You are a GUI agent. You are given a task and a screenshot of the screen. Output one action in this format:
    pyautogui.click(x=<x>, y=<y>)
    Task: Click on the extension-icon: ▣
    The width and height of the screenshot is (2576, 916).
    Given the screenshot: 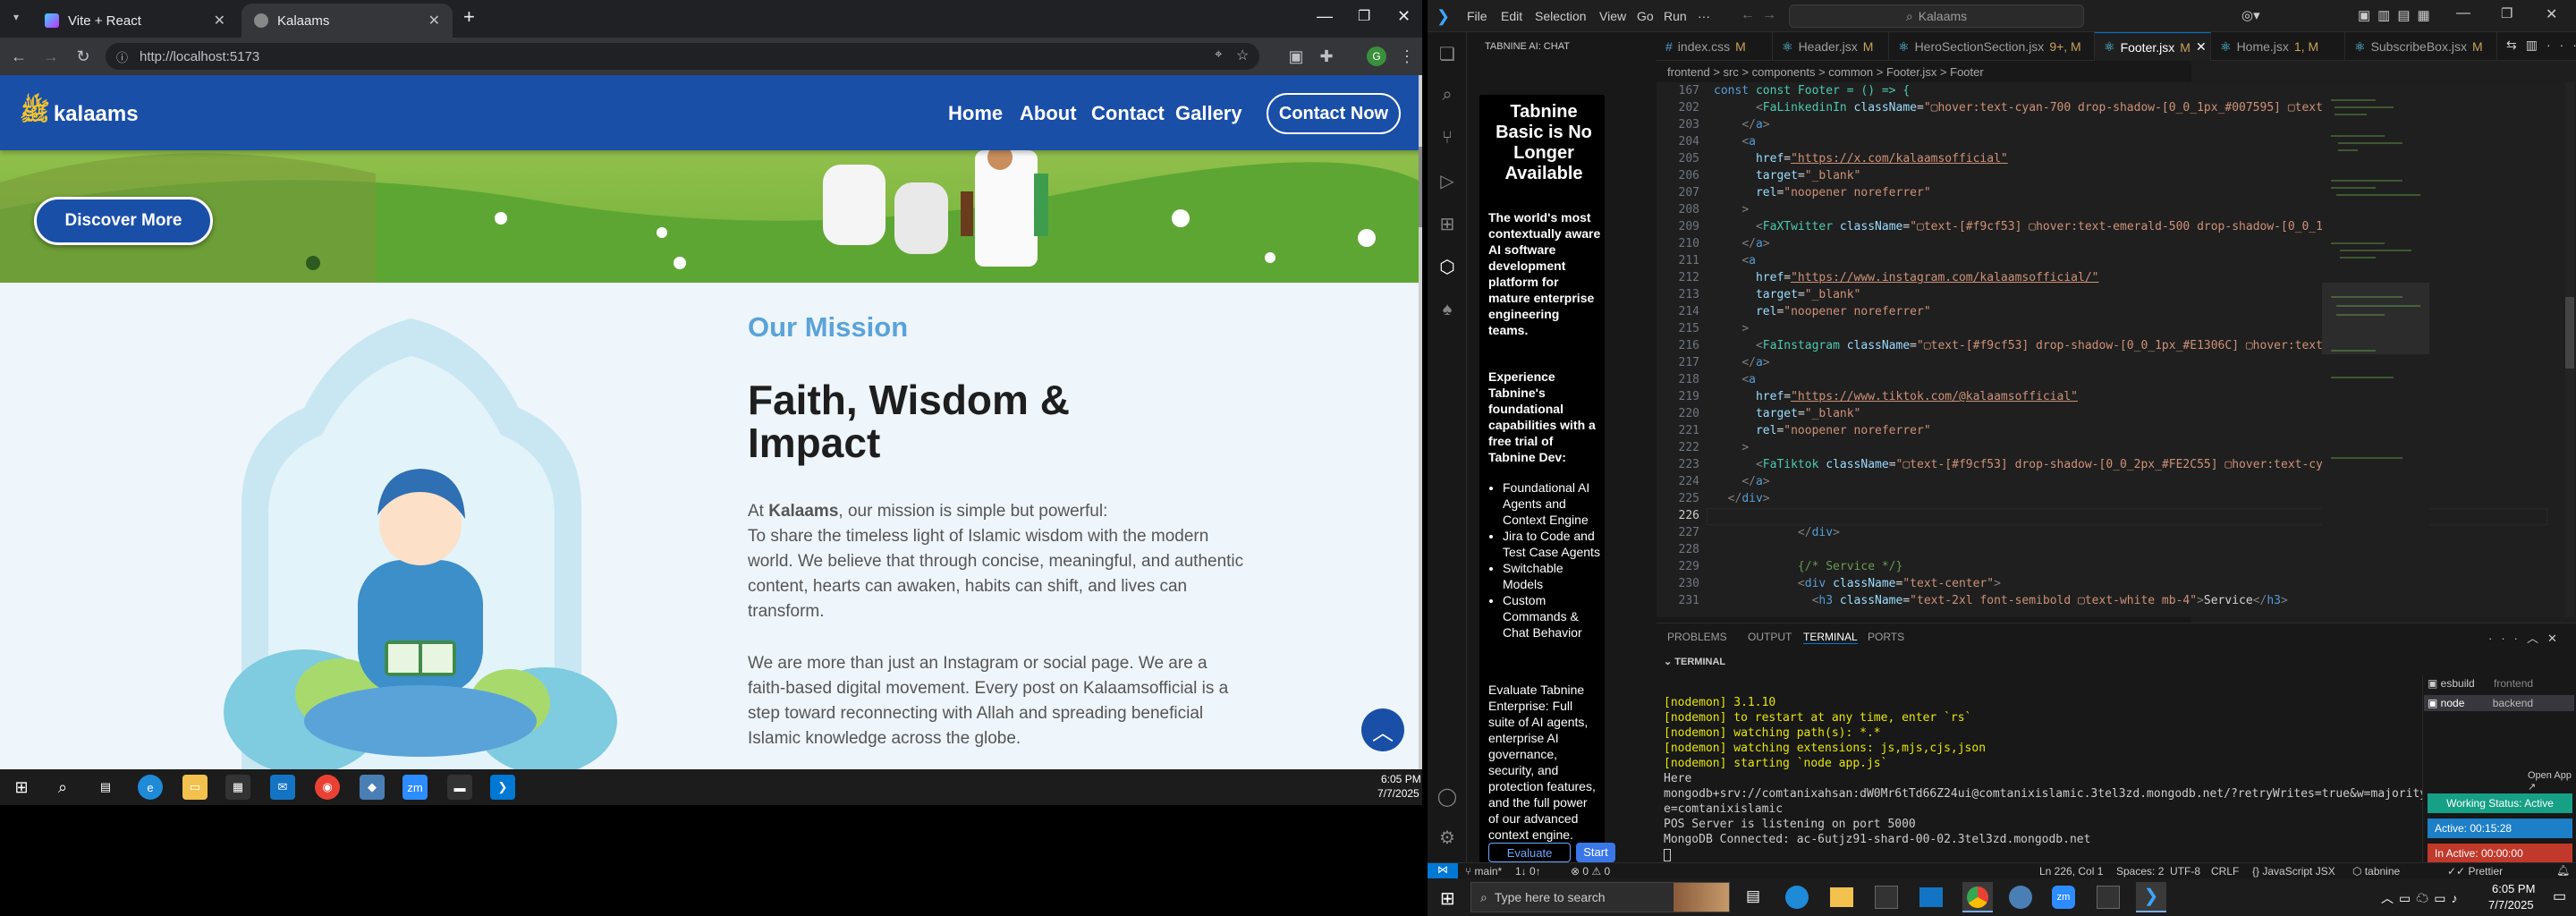 What is the action you would take?
    pyautogui.click(x=1296, y=56)
    